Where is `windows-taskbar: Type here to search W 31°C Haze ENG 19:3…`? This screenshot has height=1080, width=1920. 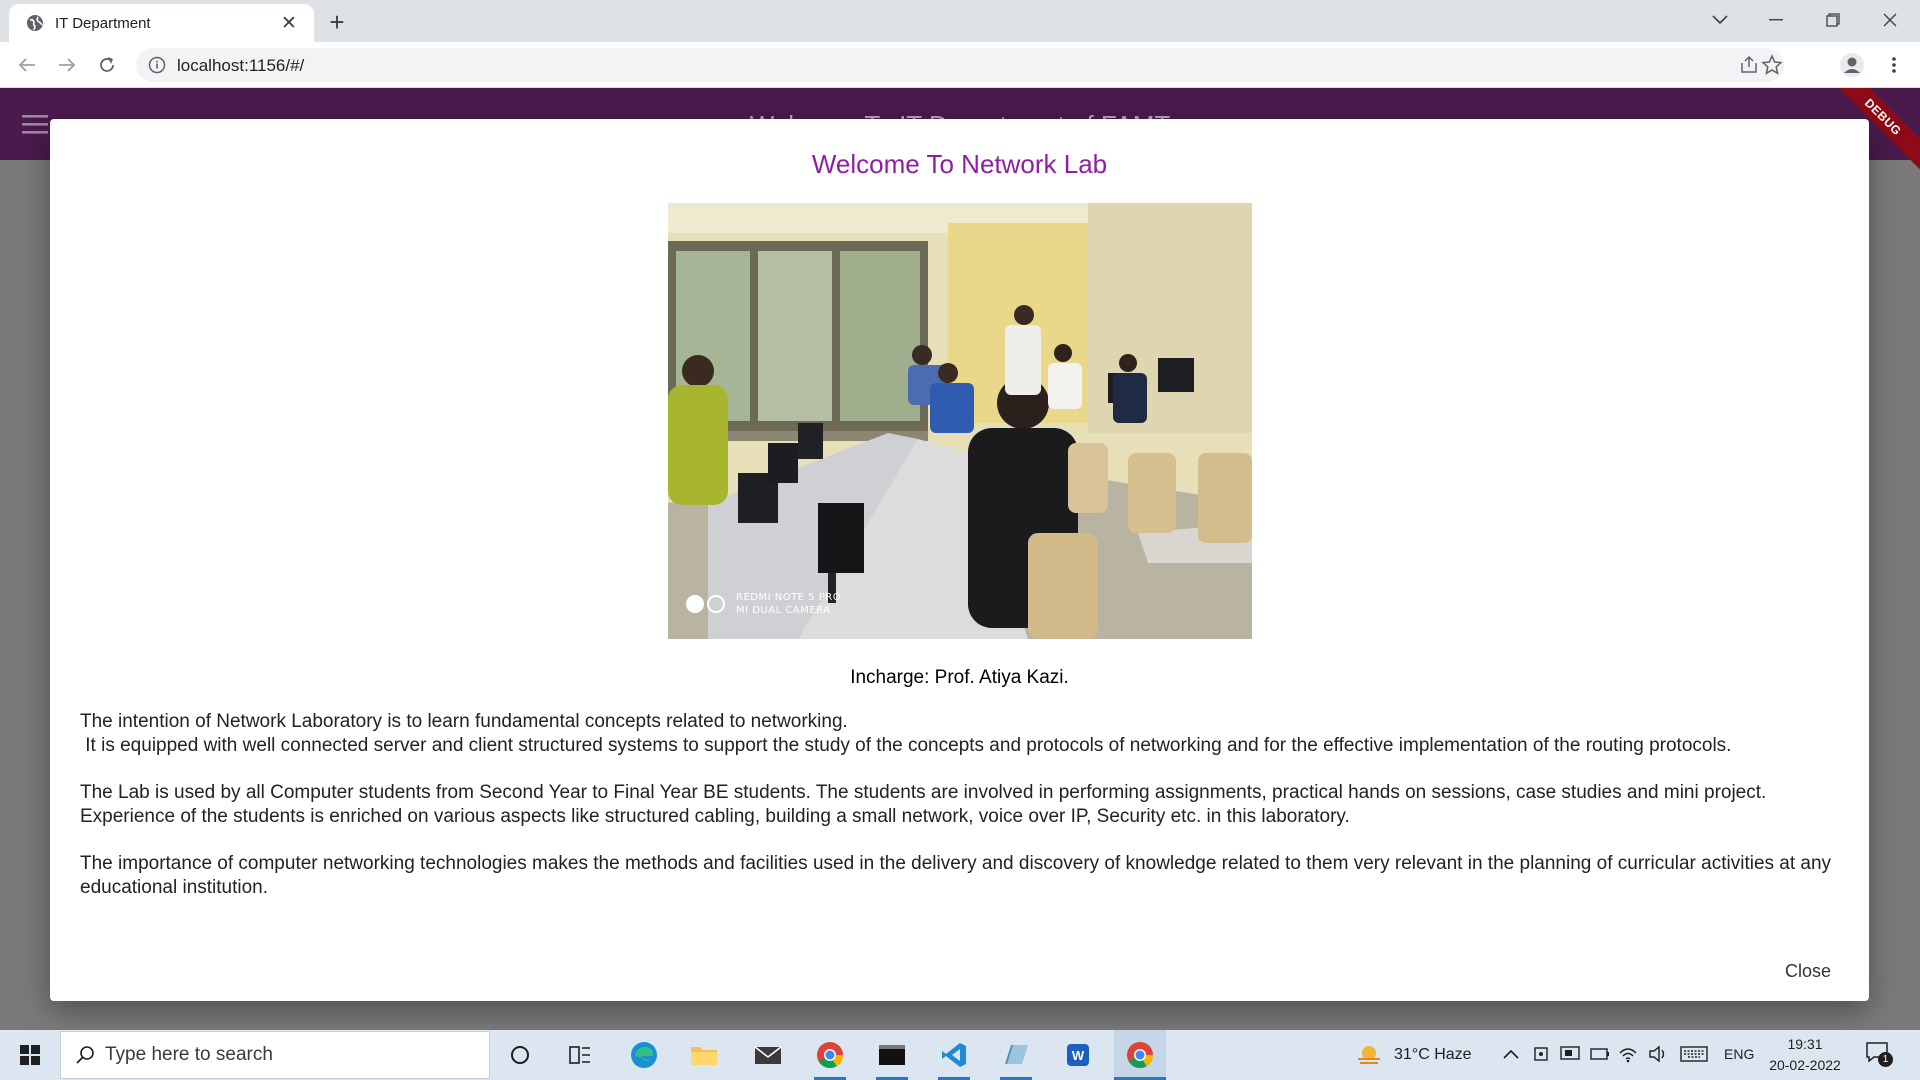
windows-taskbar: Type here to search W 31°C Haze ENG 19:3… is located at coordinates (960, 1055).